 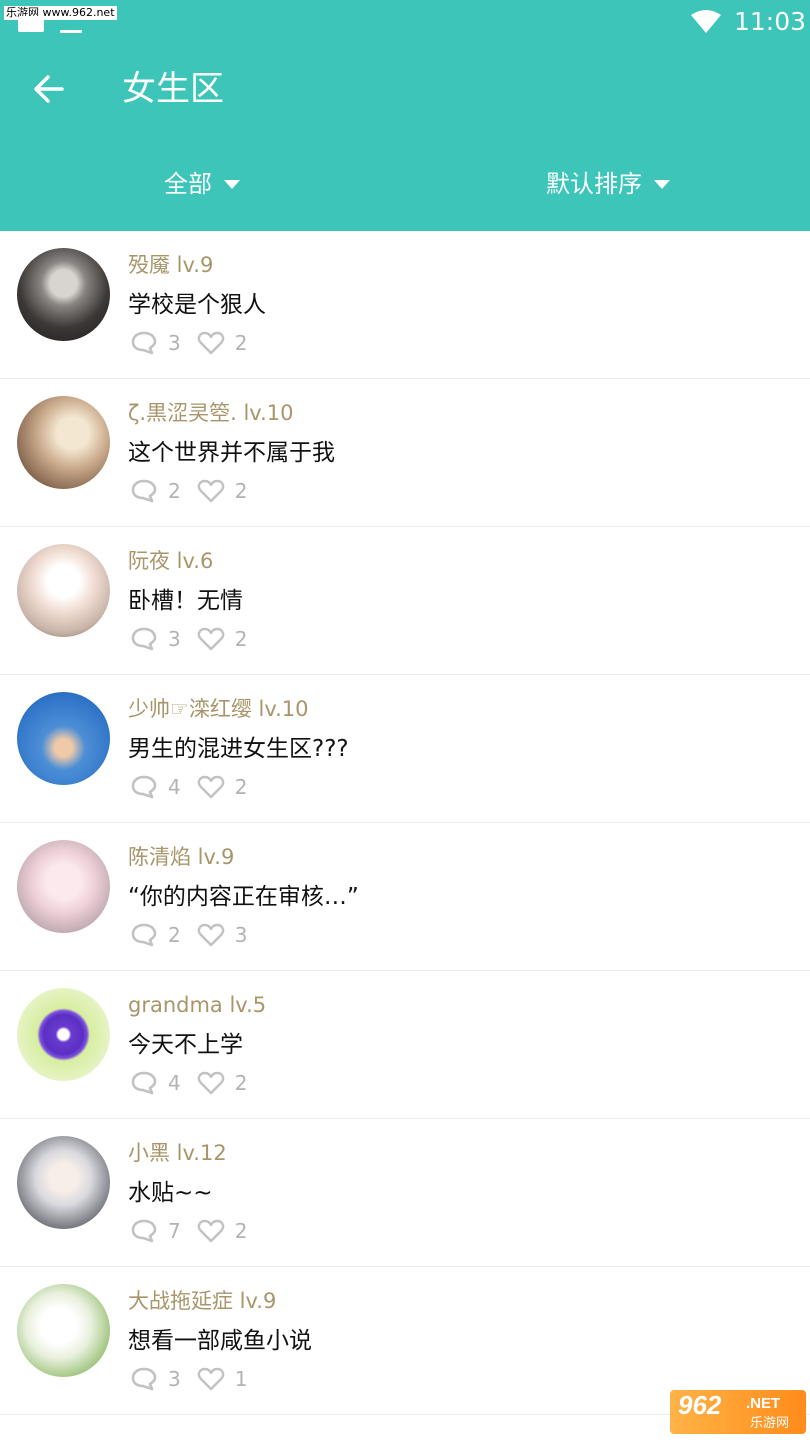 I want to click on post-item: 少帅☞滦红缨 lv.10 男生的混进女生区??? 4 2, so click(x=405, y=749).